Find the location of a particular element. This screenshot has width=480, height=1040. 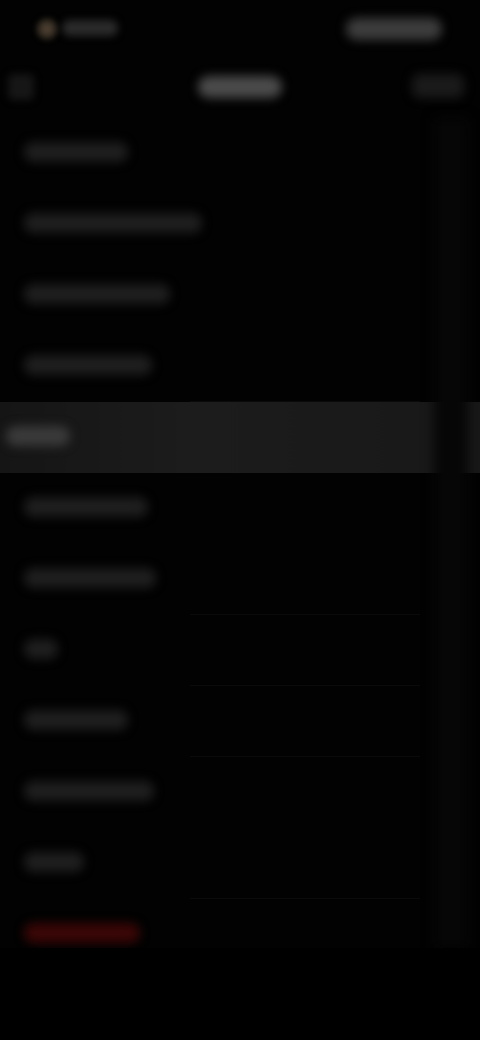

page-title is located at coordinates (240, 87).